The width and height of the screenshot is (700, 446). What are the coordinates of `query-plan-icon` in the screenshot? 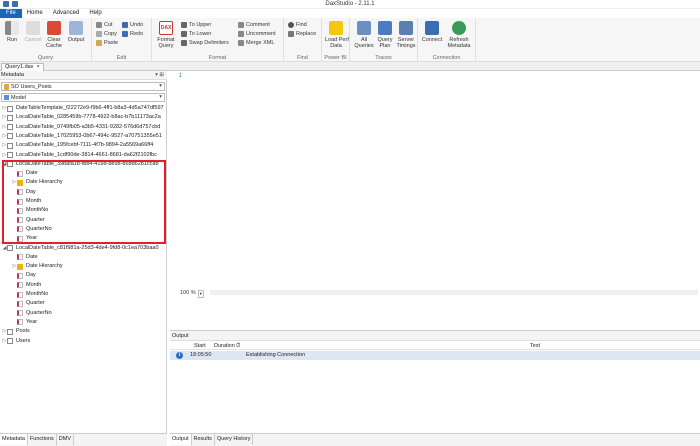 It's located at (385, 28).